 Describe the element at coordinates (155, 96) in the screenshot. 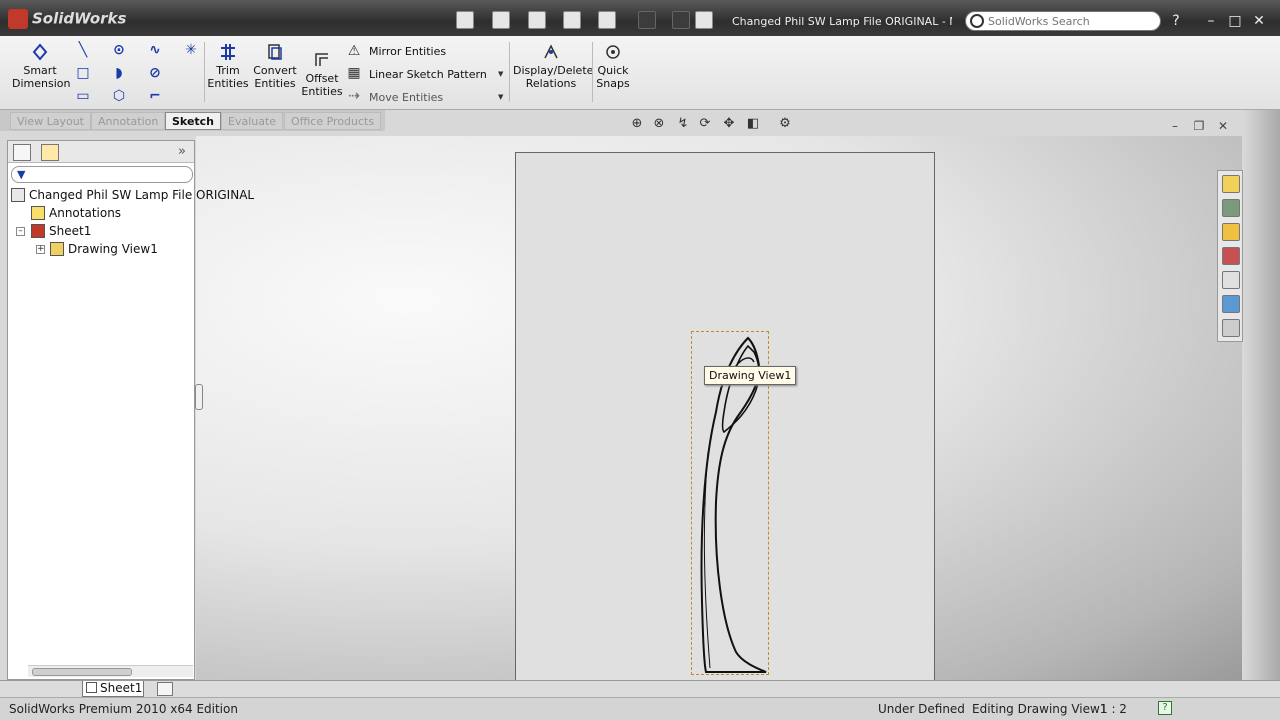

I see `fillet-icon: ⌐` at that location.